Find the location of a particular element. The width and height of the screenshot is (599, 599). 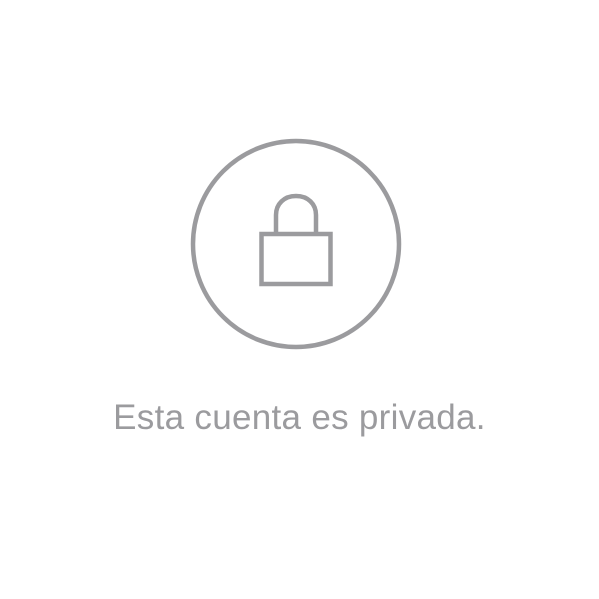

lock-shackle is located at coordinates (296, 213).